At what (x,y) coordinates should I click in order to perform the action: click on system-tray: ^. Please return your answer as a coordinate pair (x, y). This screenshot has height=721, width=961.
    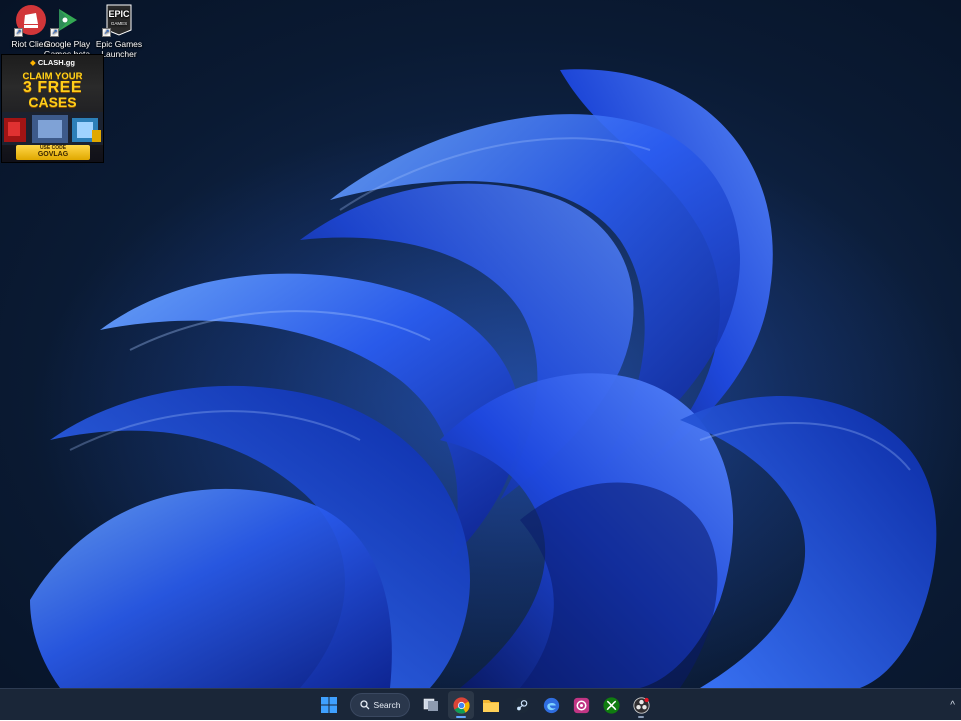
    Looking at the image, I should click on (955, 705).